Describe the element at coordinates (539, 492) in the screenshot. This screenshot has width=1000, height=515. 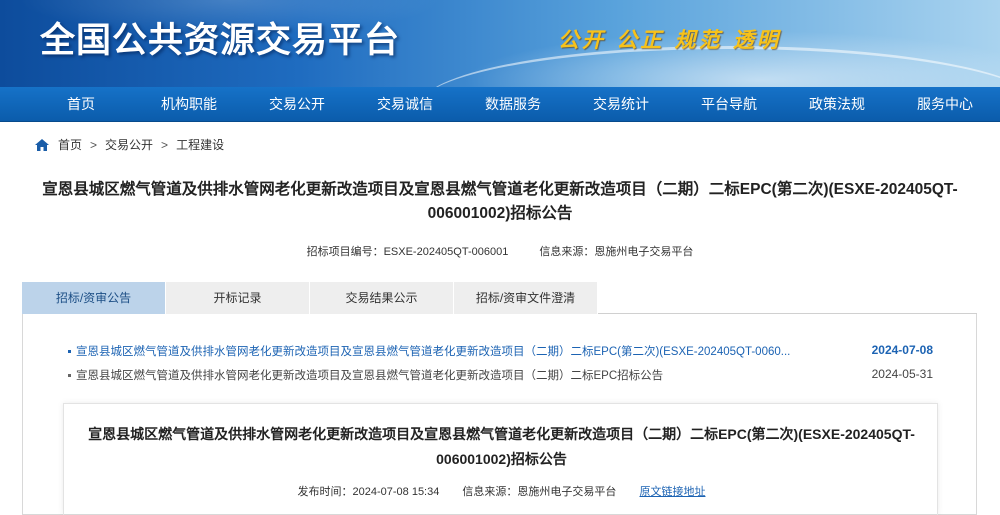
I see `notice-source: 信息来源：恩施州电子交易平台` at that location.